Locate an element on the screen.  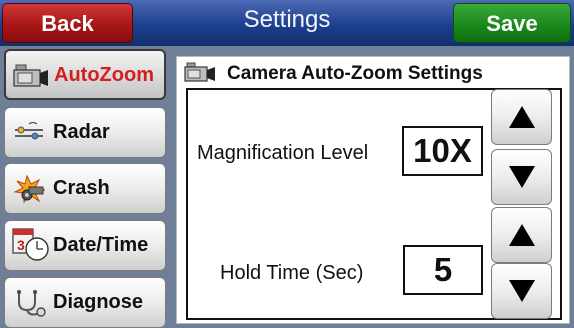
hold-time-value: 5 is located at coordinates (443, 270).